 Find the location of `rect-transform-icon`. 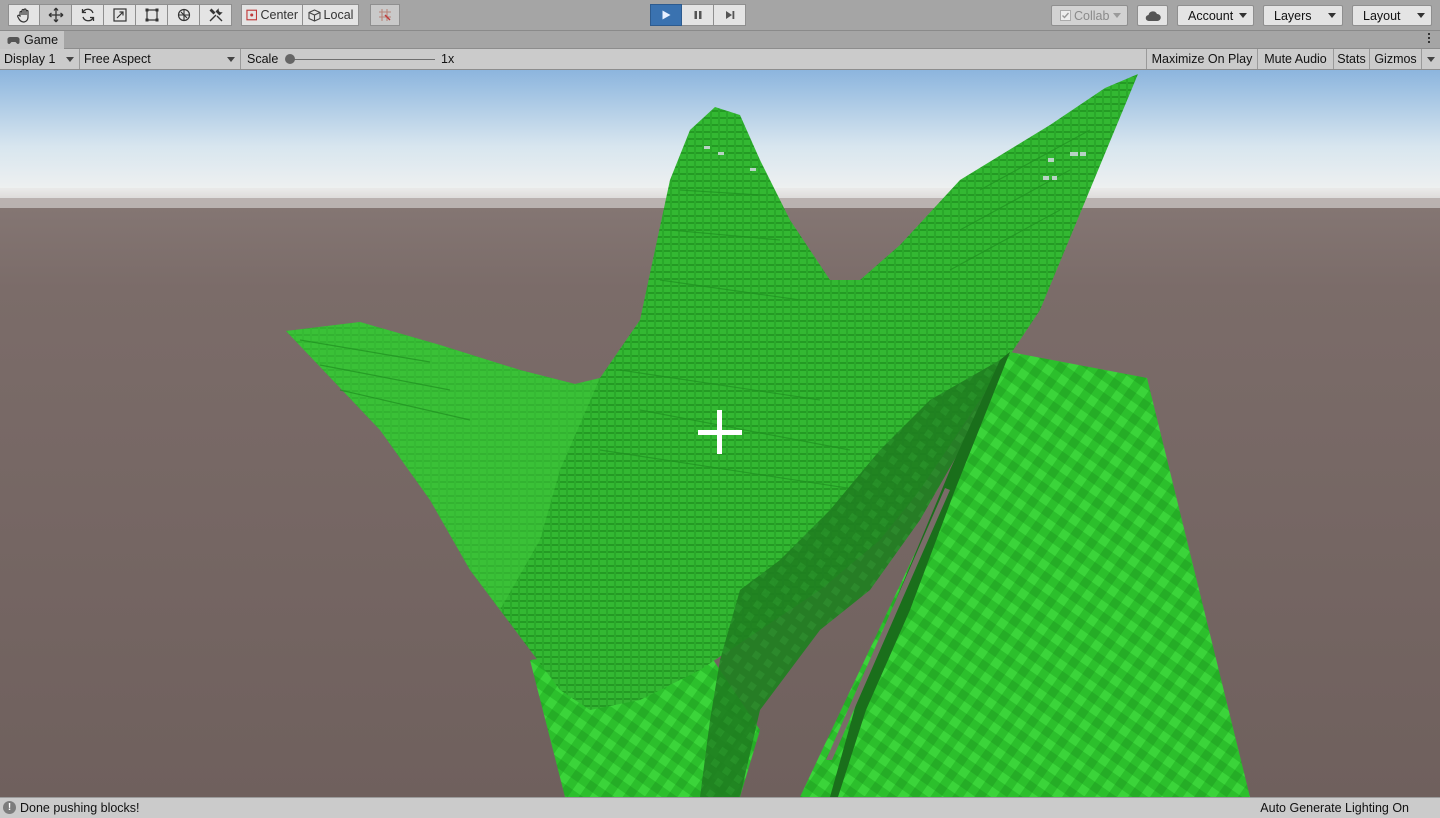

rect-transform-icon is located at coordinates (151, 15).